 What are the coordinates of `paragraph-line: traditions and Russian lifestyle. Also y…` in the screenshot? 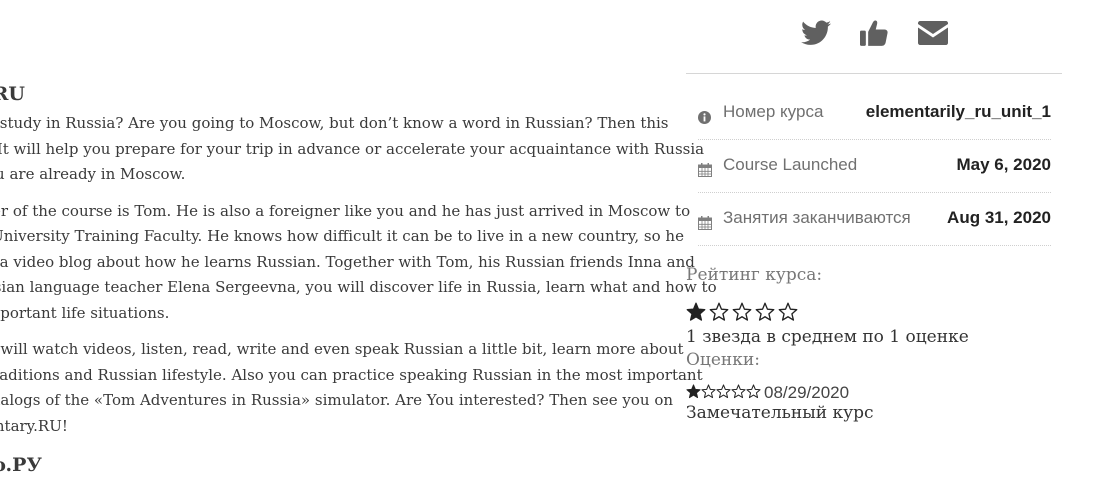 It's located at (351, 374).